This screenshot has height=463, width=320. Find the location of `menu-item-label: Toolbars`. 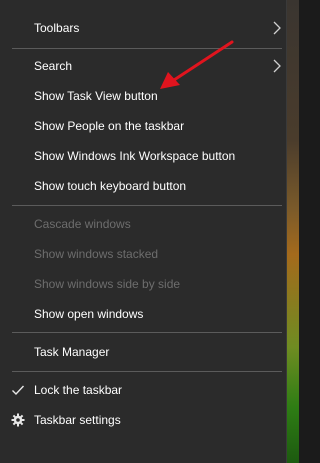

menu-item-label: Toolbars is located at coordinates (57, 28).